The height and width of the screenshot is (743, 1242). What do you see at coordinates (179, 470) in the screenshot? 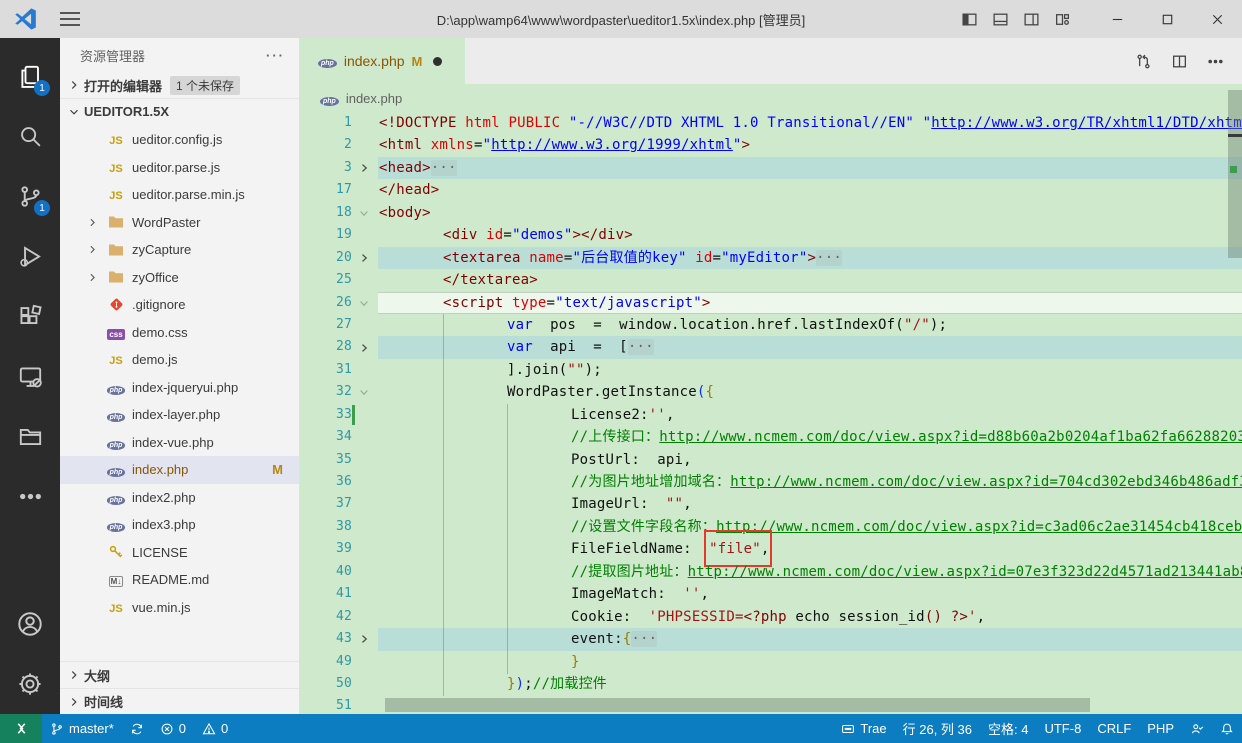
I see `tree-item-index-php: php index.php M` at bounding box center [179, 470].